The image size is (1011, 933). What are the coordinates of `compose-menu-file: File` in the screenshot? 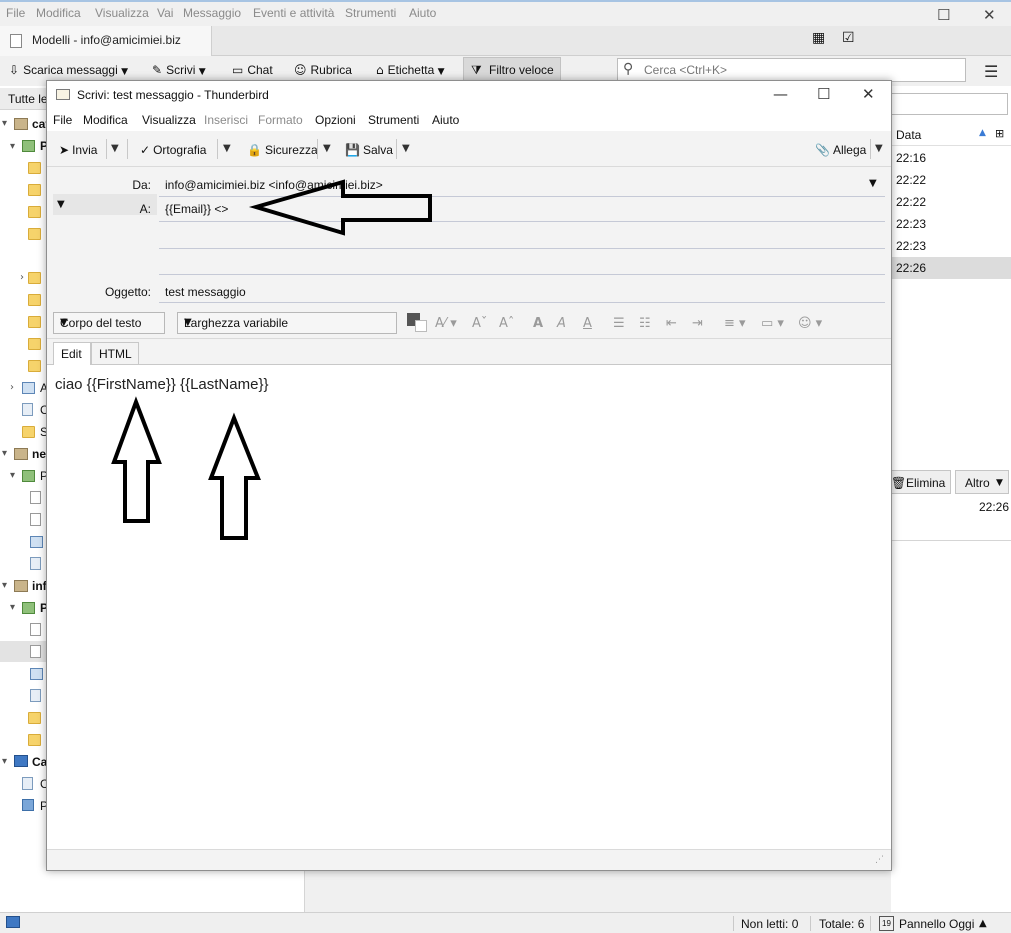 It's located at (62, 120).